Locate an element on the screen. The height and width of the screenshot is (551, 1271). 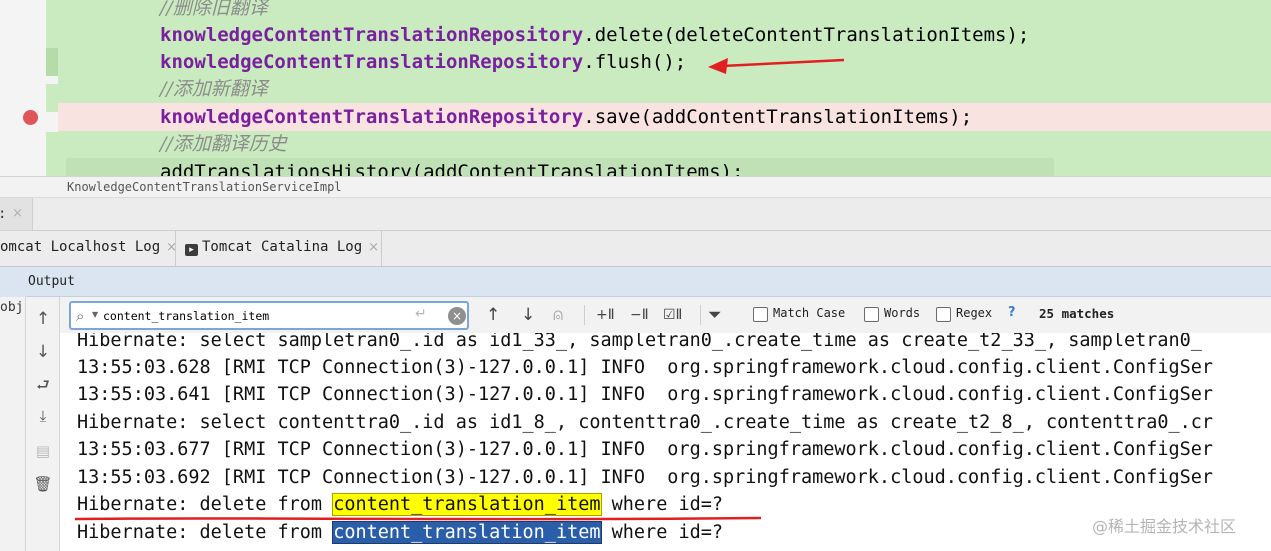
console-icon: ▸ is located at coordinates (191, 250).